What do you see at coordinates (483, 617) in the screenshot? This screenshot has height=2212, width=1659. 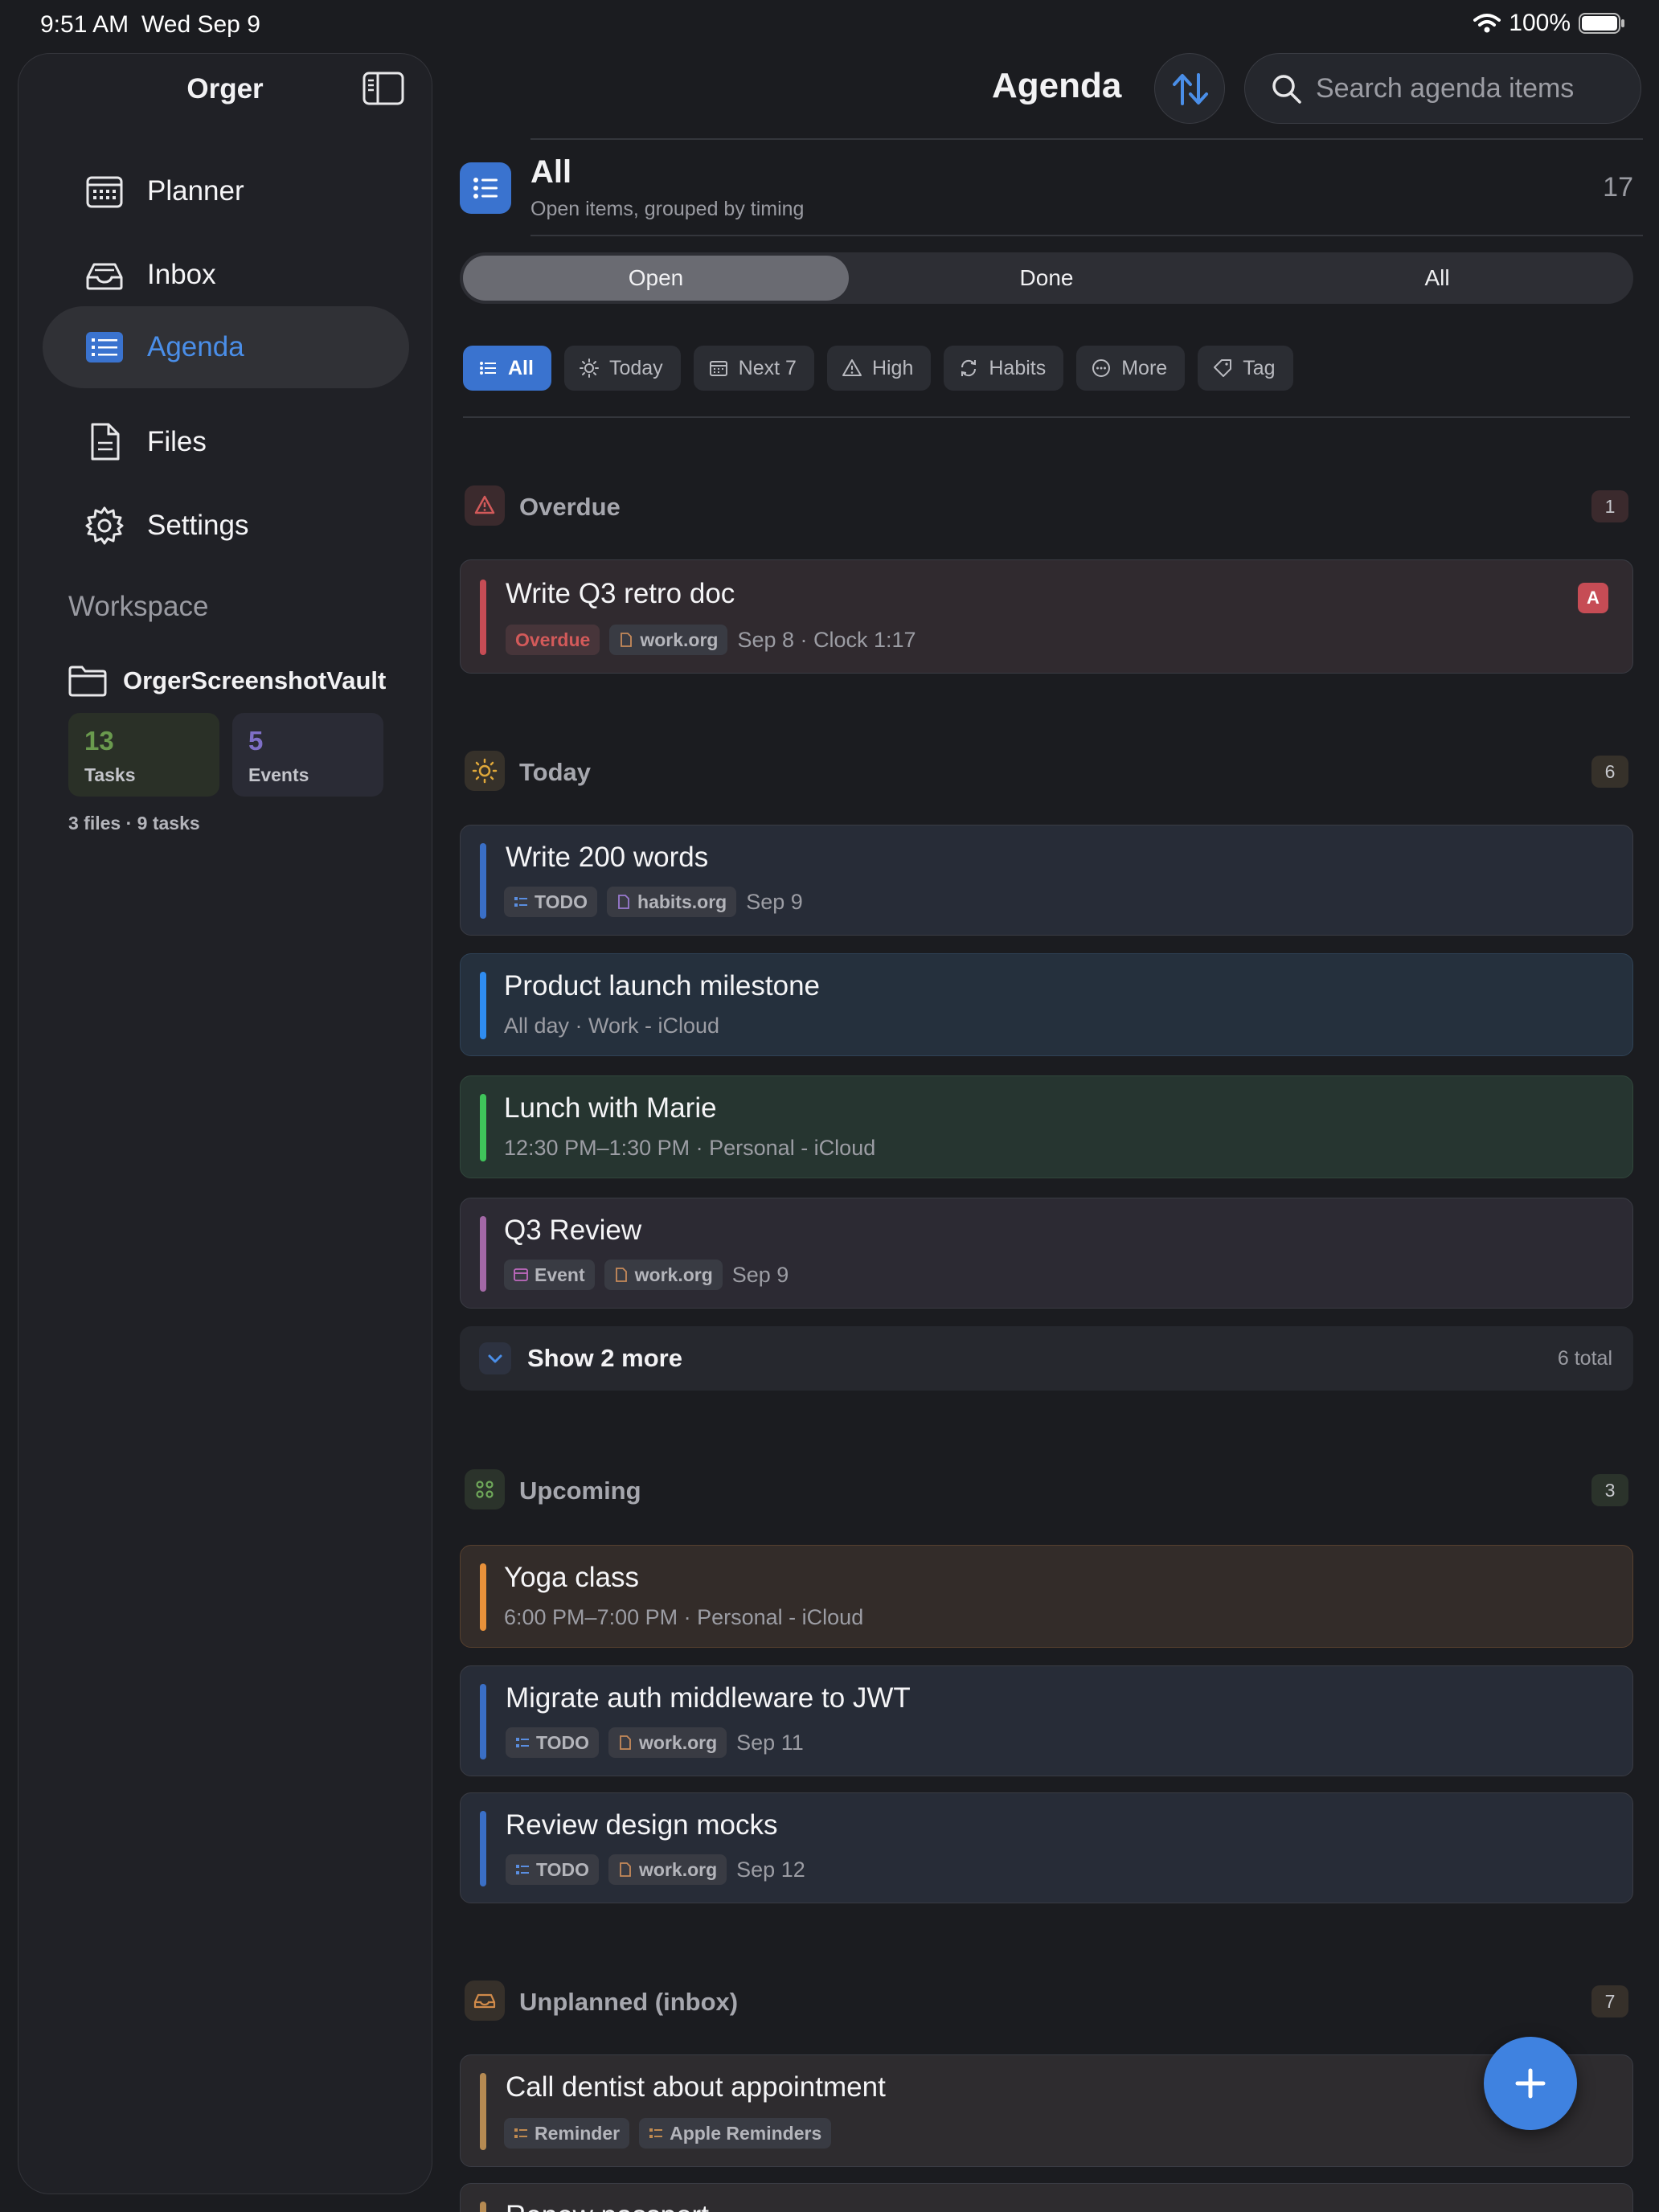 I see `priority-bar` at bounding box center [483, 617].